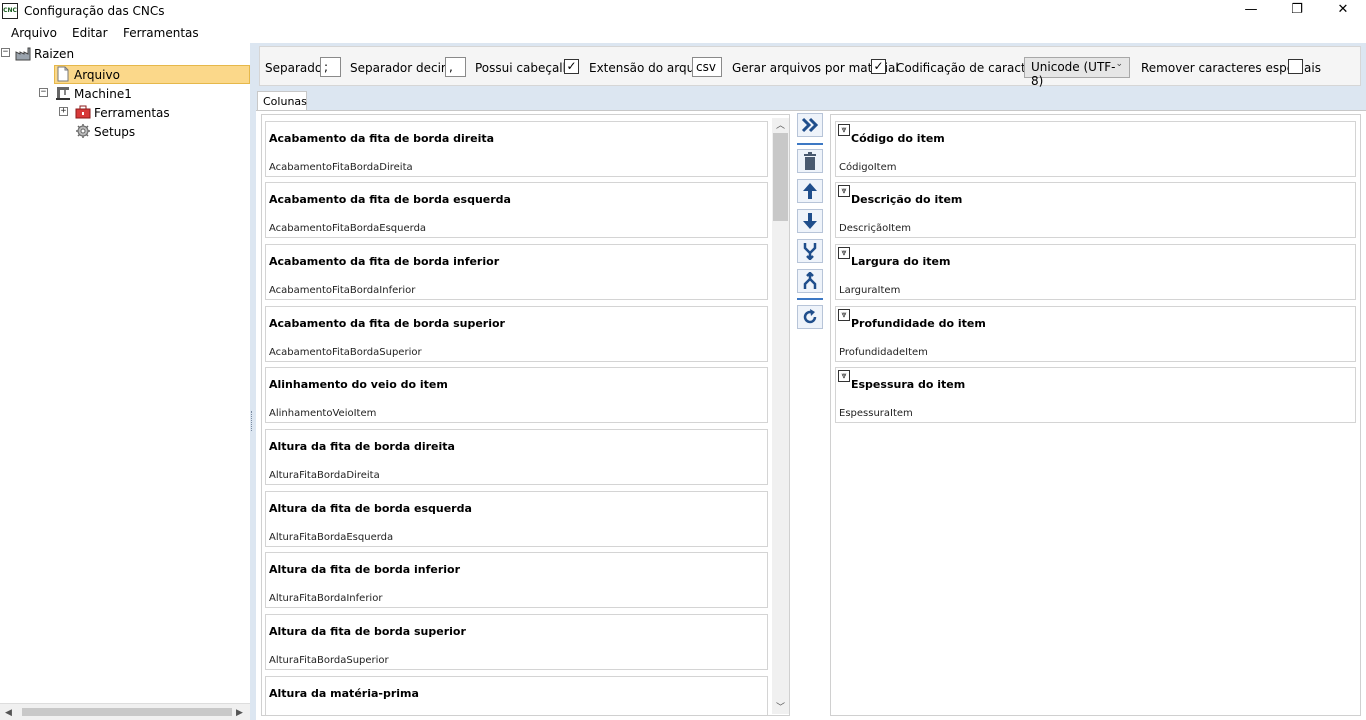  What do you see at coordinates (1095, 395) in the screenshot?
I see `list-item: ⩔ Espessura do item EspessuraItem` at bounding box center [1095, 395].